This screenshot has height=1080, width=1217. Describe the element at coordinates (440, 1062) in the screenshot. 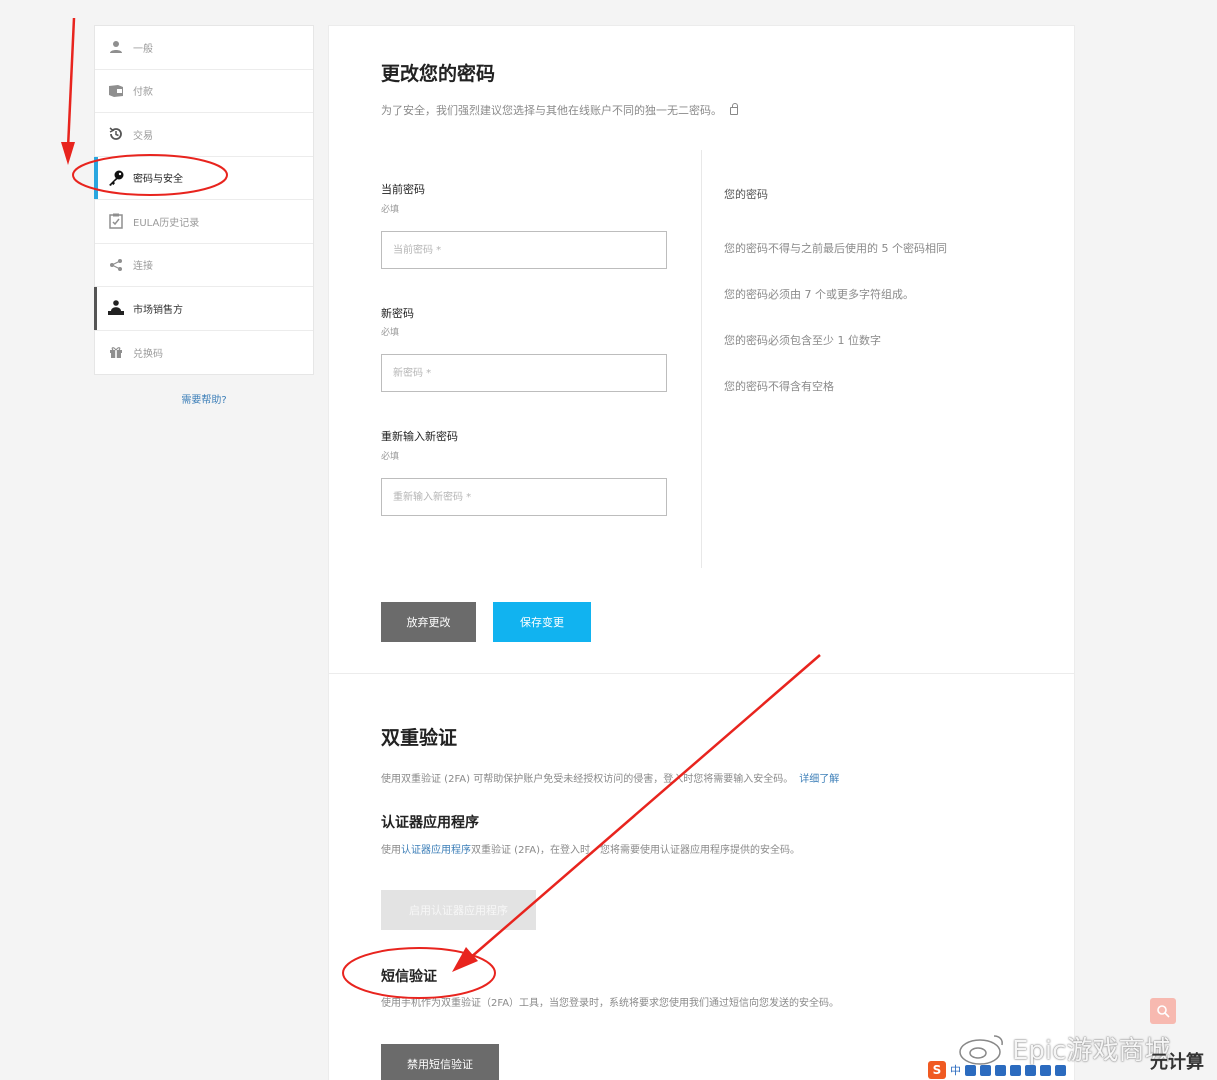

I see `disable-sms-button: 禁用短信验证` at that location.